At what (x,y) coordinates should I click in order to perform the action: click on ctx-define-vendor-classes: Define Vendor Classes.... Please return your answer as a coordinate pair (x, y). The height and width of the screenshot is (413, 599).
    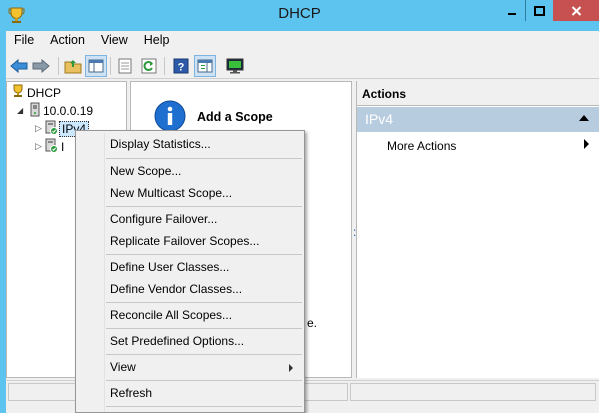
    Looking at the image, I should click on (190, 289).